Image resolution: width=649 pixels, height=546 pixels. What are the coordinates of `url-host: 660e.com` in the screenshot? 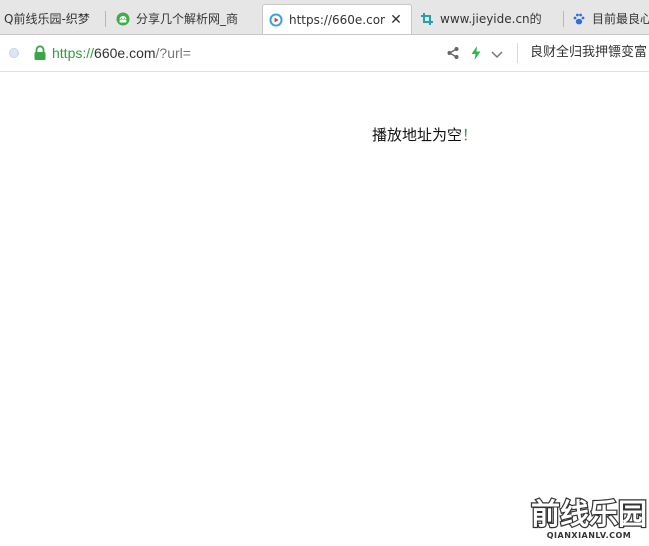 It's located at (125, 53).